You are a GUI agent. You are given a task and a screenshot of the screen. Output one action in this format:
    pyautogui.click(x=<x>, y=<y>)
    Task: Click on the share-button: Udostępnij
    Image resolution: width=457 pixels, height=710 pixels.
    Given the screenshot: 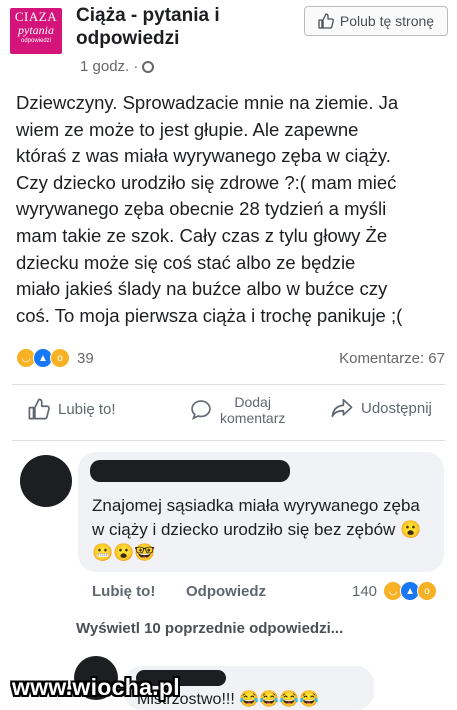 What is the action you would take?
    pyautogui.click(x=381, y=408)
    